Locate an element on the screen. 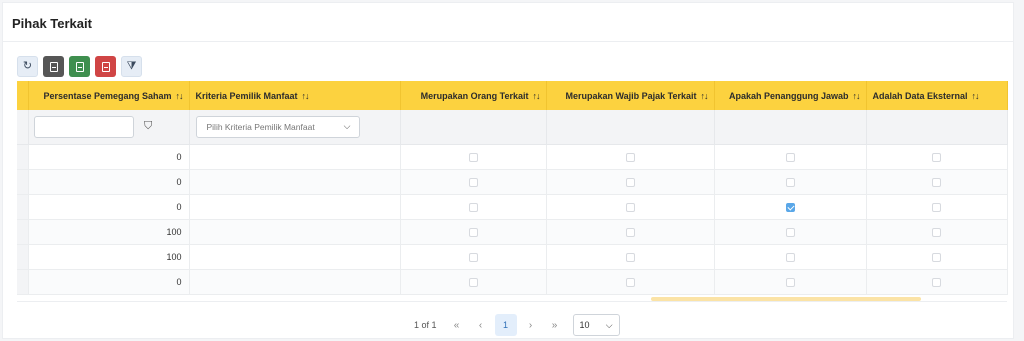  rows-per-page-value: 10 is located at coordinates (584, 325).